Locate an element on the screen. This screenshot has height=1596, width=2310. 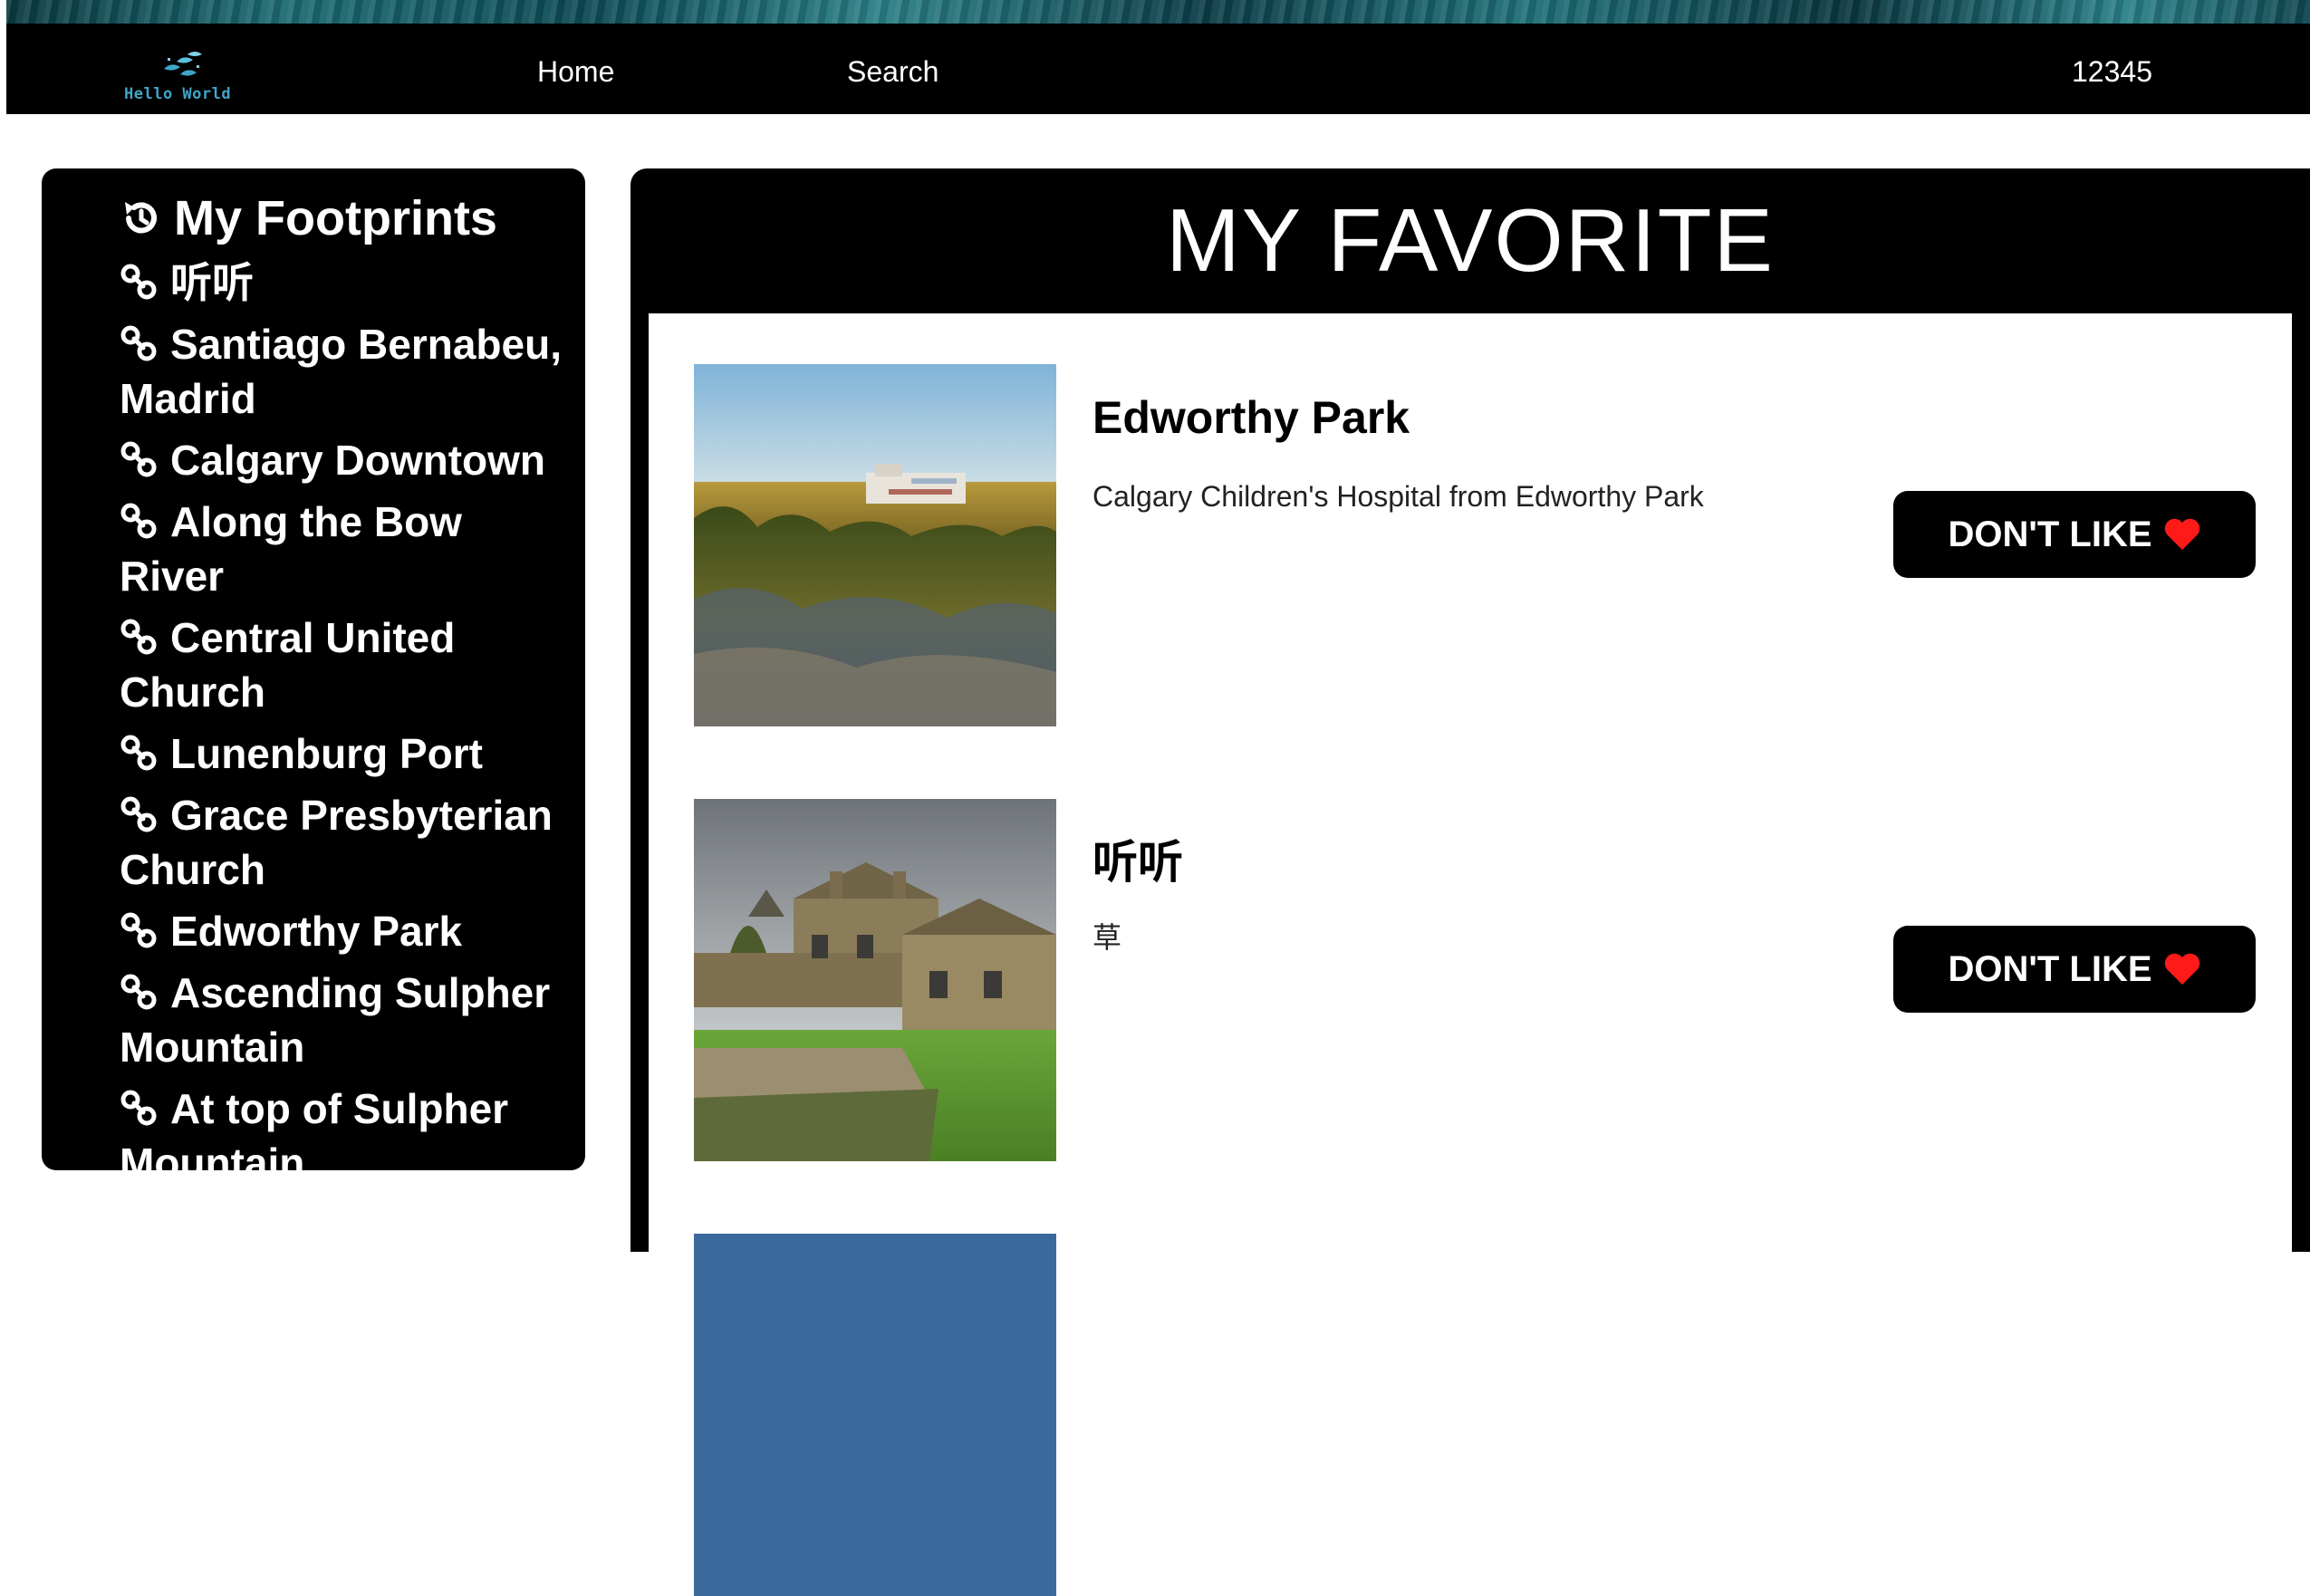
footprint-item: Ascending Sulpher Mountain is located at coordinates (346, 1020).